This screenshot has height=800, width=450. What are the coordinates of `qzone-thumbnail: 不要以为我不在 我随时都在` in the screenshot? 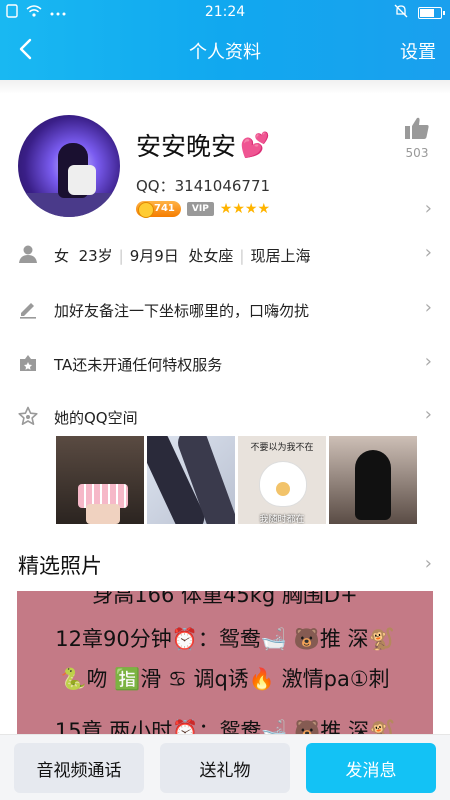 It's located at (282, 480).